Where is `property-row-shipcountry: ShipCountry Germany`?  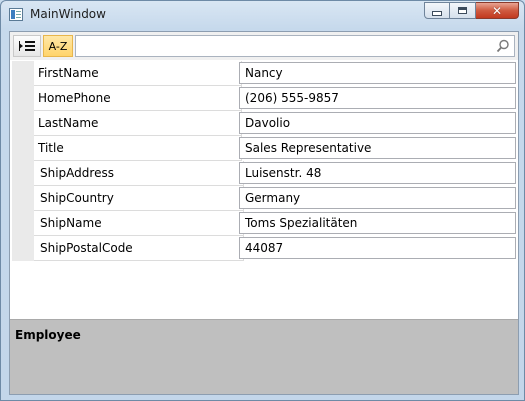 property-row-shipcountry: ShipCountry Germany is located at coordinates (264, 198).